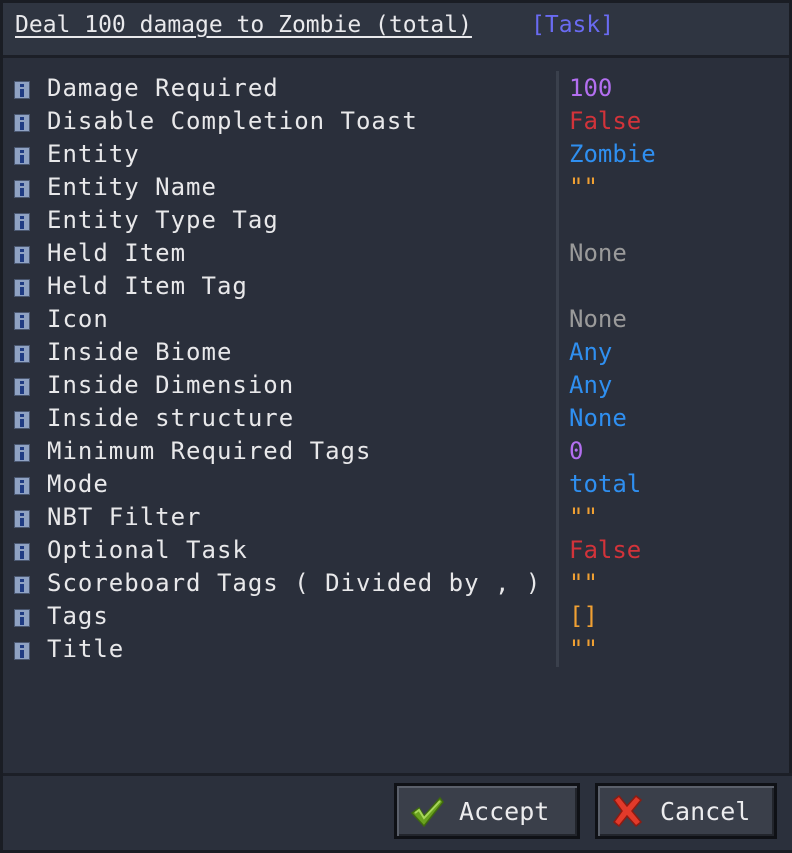 The width and height of the screenshot is (792, 853). What do you see at coordinates (397, 353) in the screenshot?
I see `property-row: Inside Biome Any` at bounding box center [397, 353].